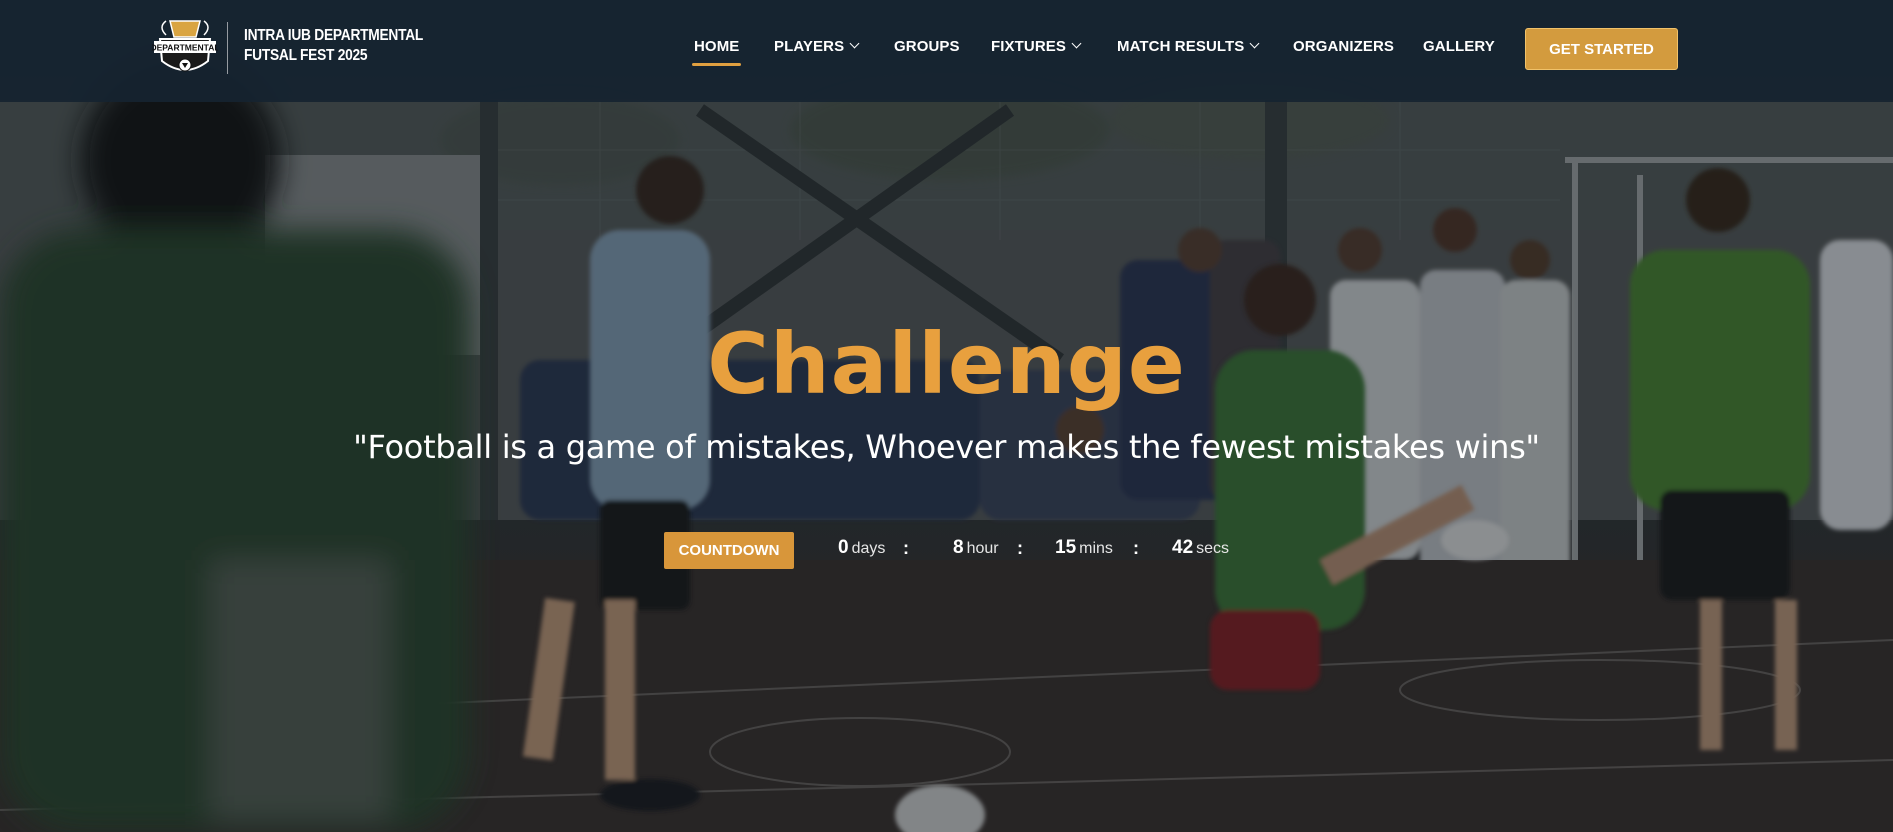 The height and width of the screenshot is (832, 1893). I want to click on countdown-badge: COUNTDOWN, so click(729, 550).